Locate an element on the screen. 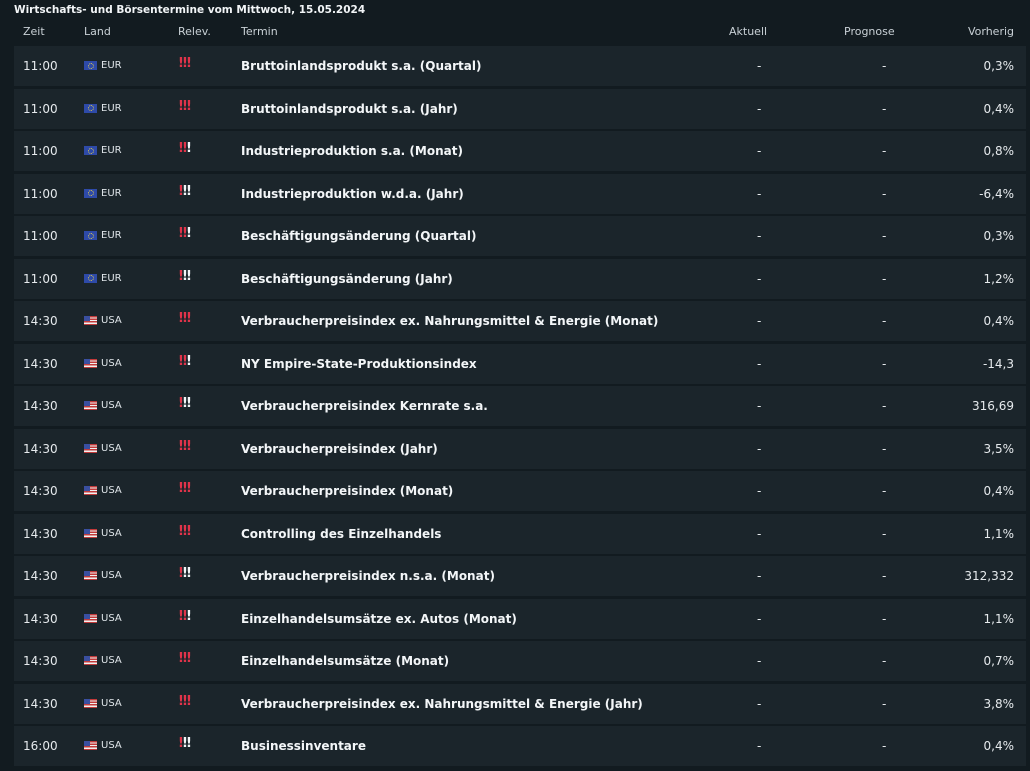 Image resolution: width=1030 pixels, height=771 pixels. event-name: Controlling des Einzelhandels is located at coordinates (341, 534).